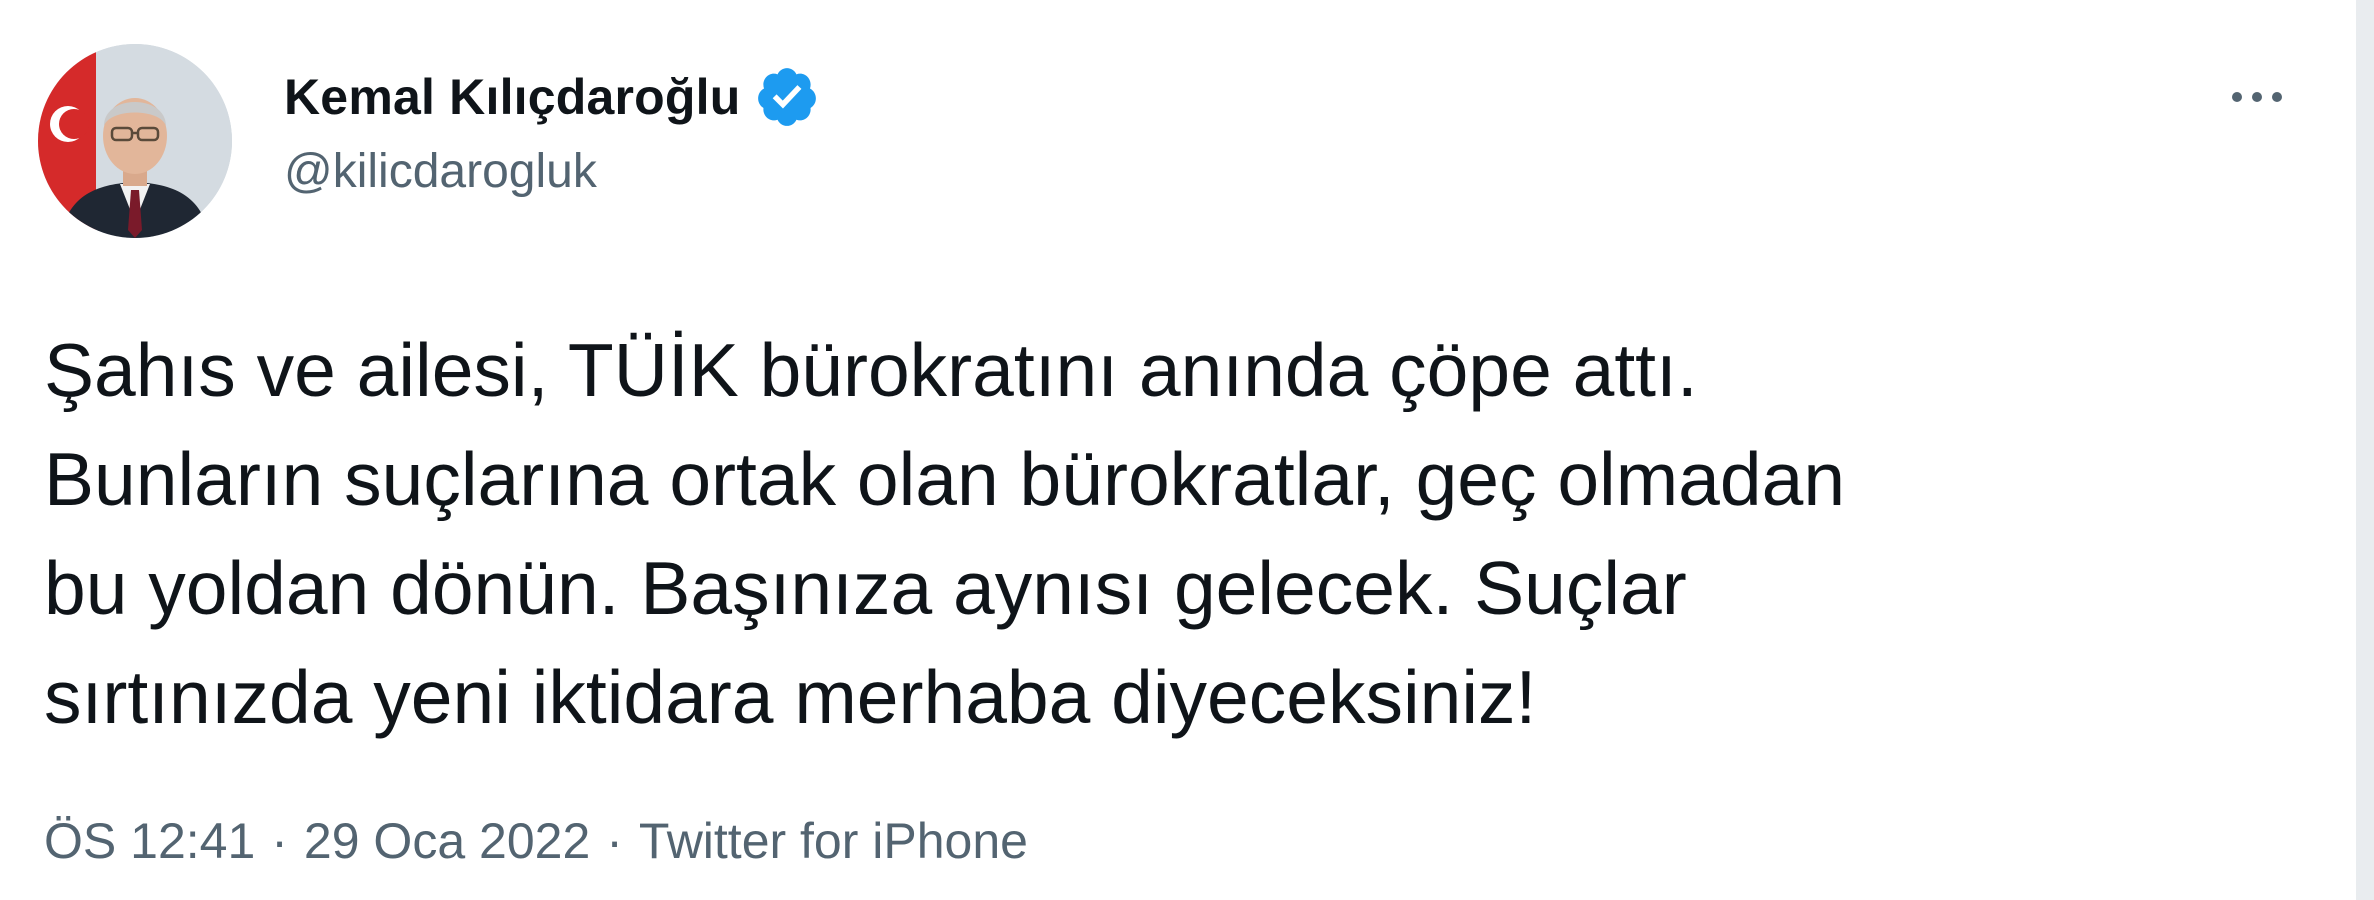 The height and width of the screenshot is (900, 2374). I want to click on display-name: Kemal Kılıçdaroğlu, so click(512, 97).